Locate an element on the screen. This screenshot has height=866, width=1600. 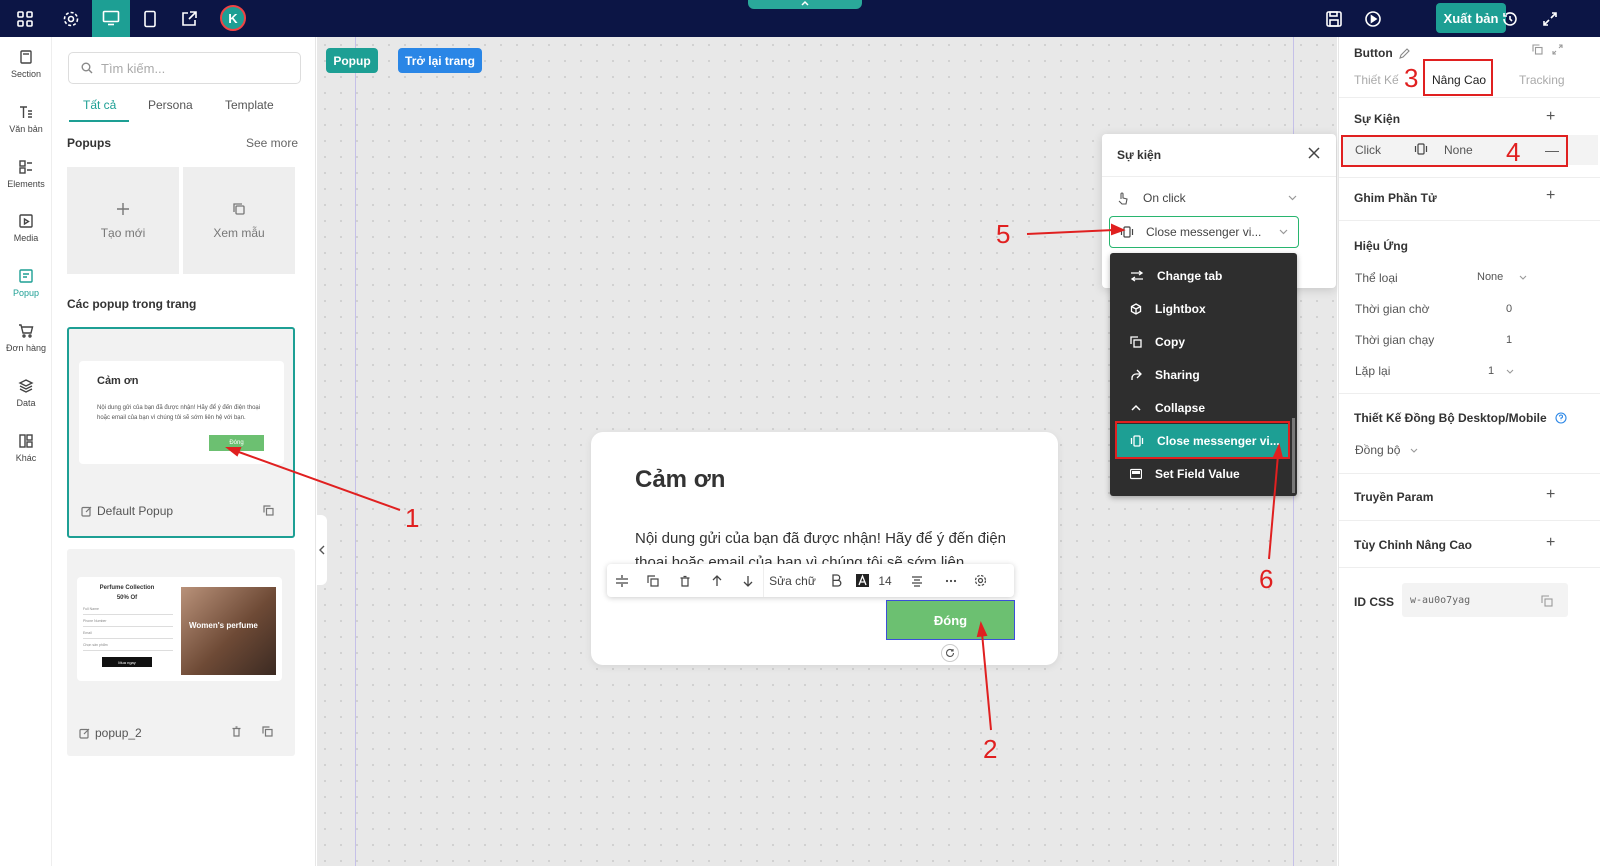
annotation-number-6: 6 is located at coordinates (1266, 579).